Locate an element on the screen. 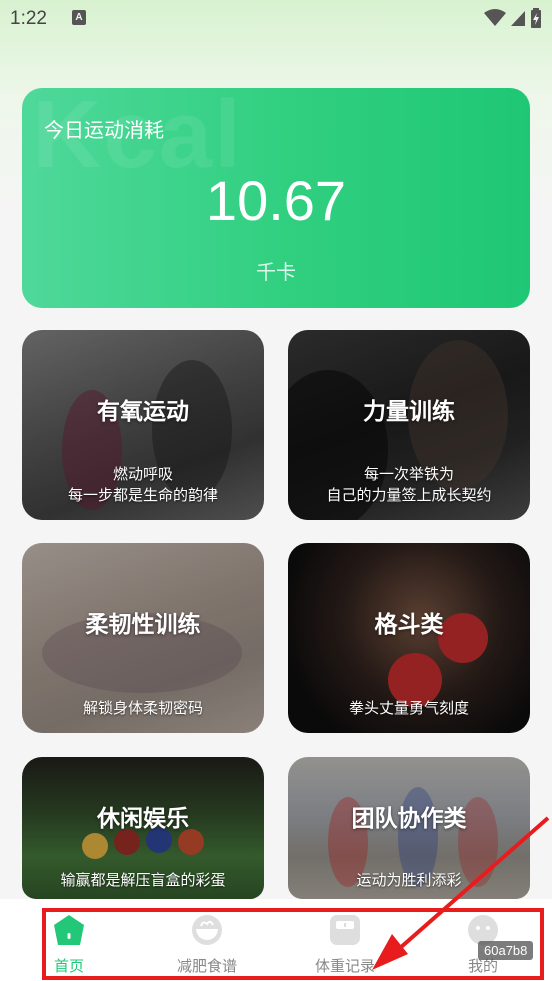  overlay-tag: 60a7b8 is located at coordinates (506, 950).